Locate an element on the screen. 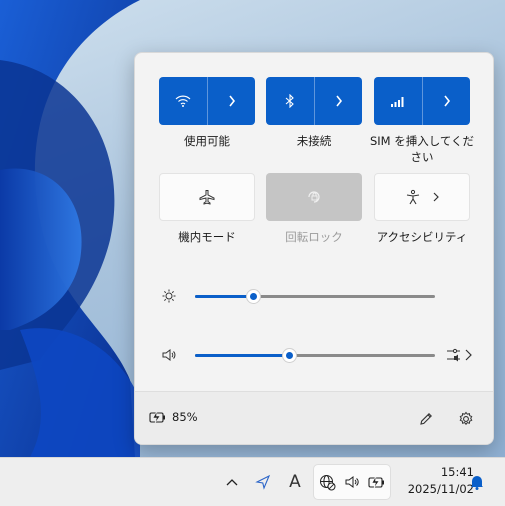 Image resolution: width=505 pixels, height=506 pixels. wifi-icon is located at coordinates (183, 101).